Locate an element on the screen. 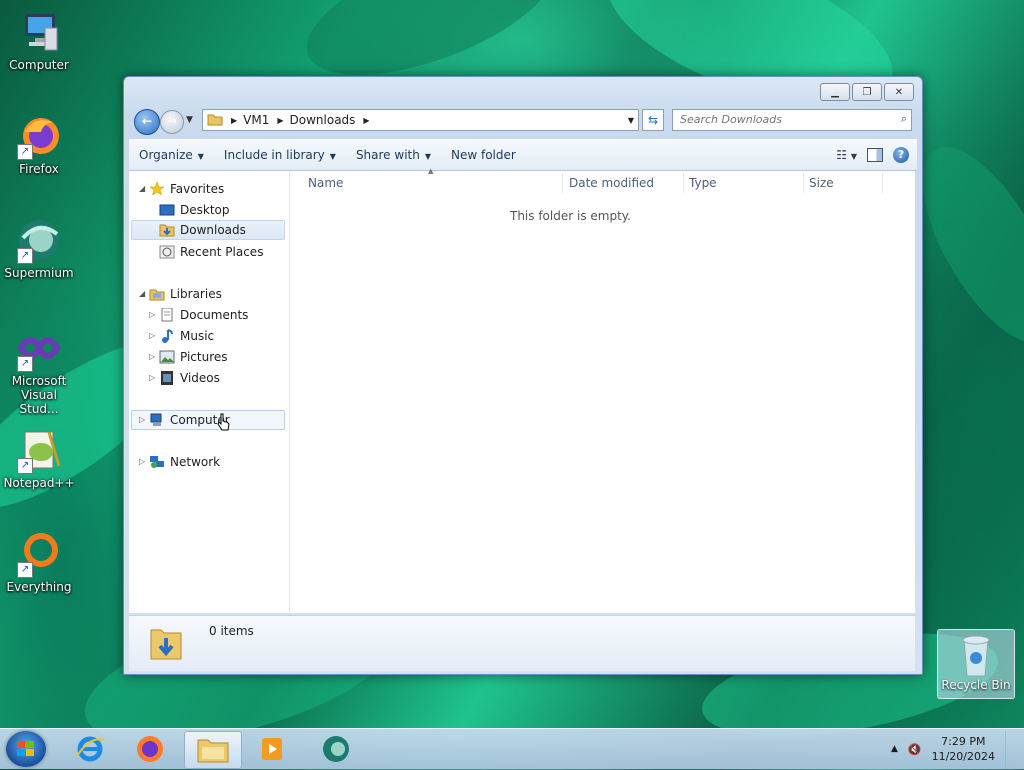 This screenshot has height=770, width=1024. start-button is located at coordinates (26, 749).